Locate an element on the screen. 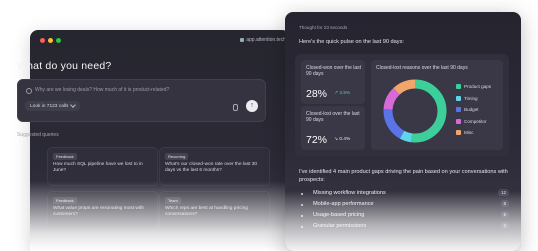 The height and width of the screenshot is (251, 538). stat-label: Closed-lost over the last 90 days is located at coordinates (333, 117).